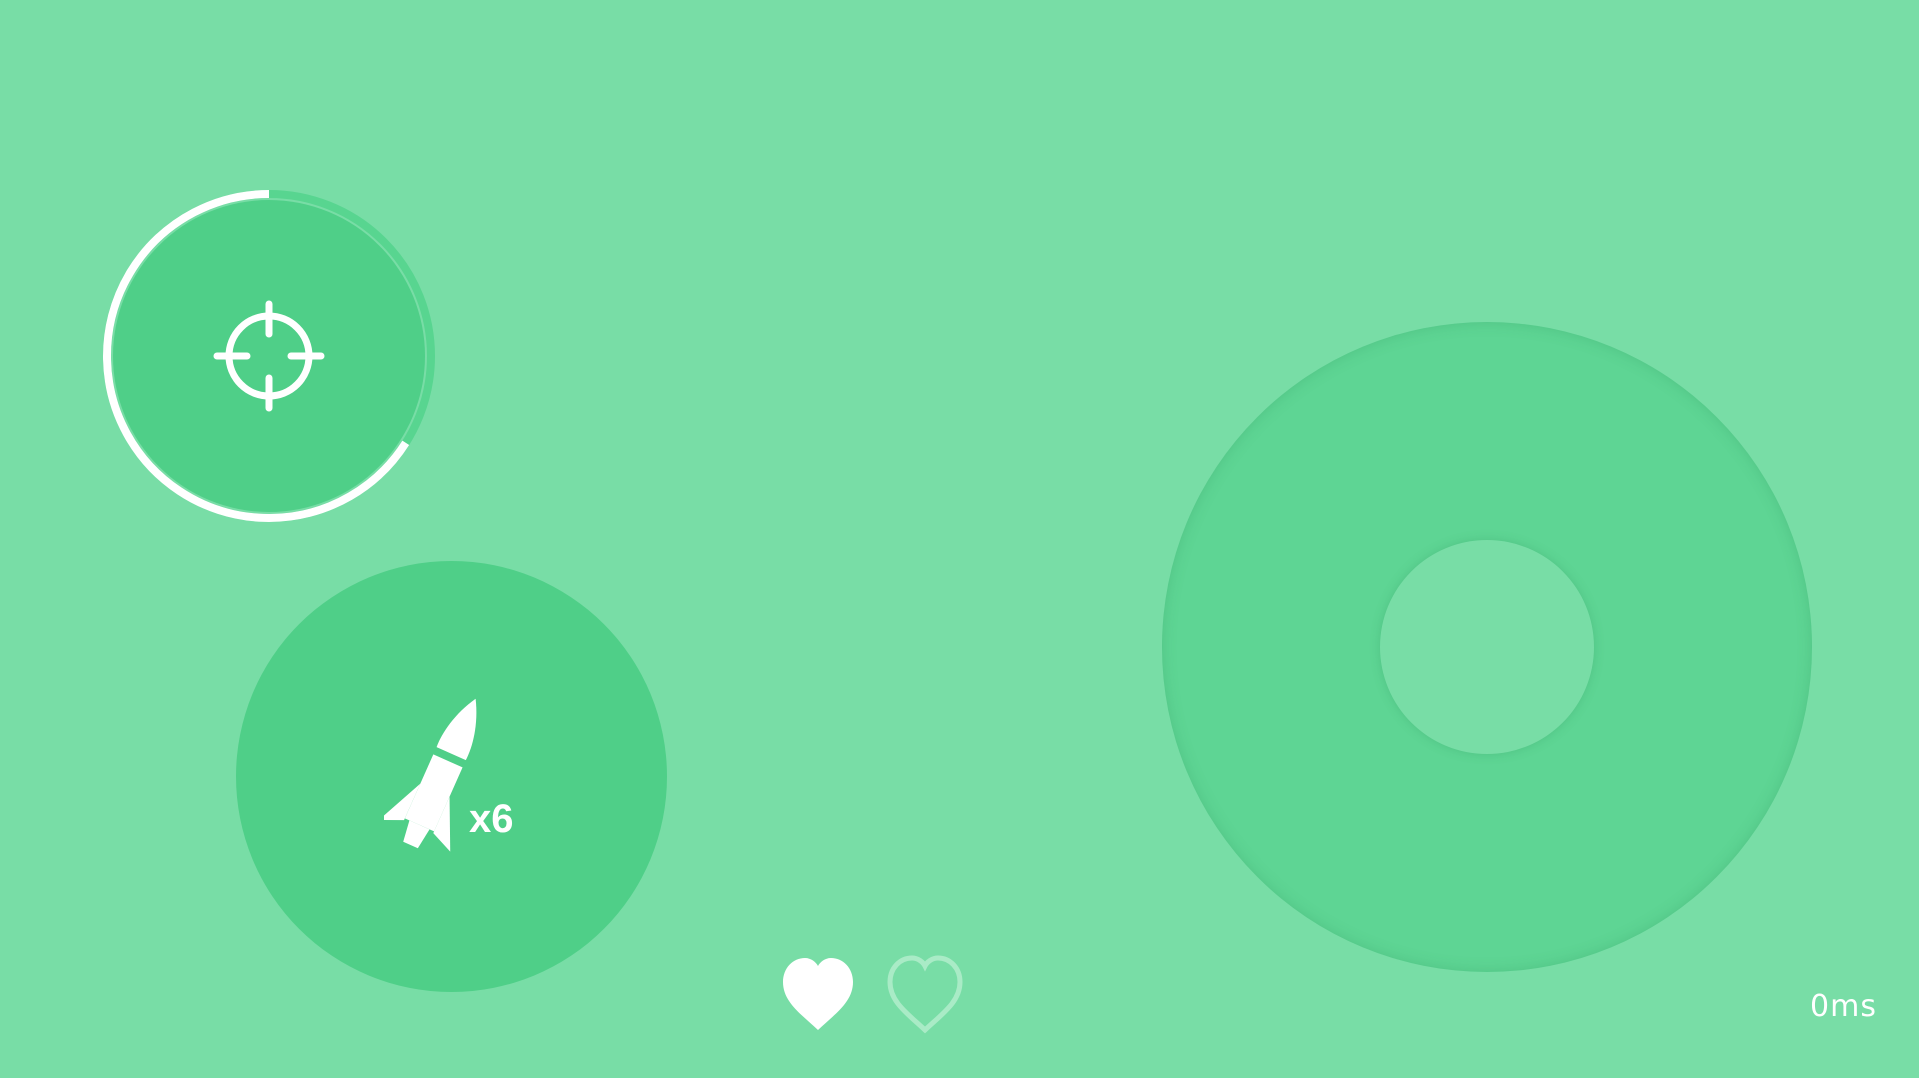 This screenshot has width=1919, height=1078. What do you see at coordinates (430, 775) in the screenshot?
I see `rocket-icon` at bounding box center [430, 775].